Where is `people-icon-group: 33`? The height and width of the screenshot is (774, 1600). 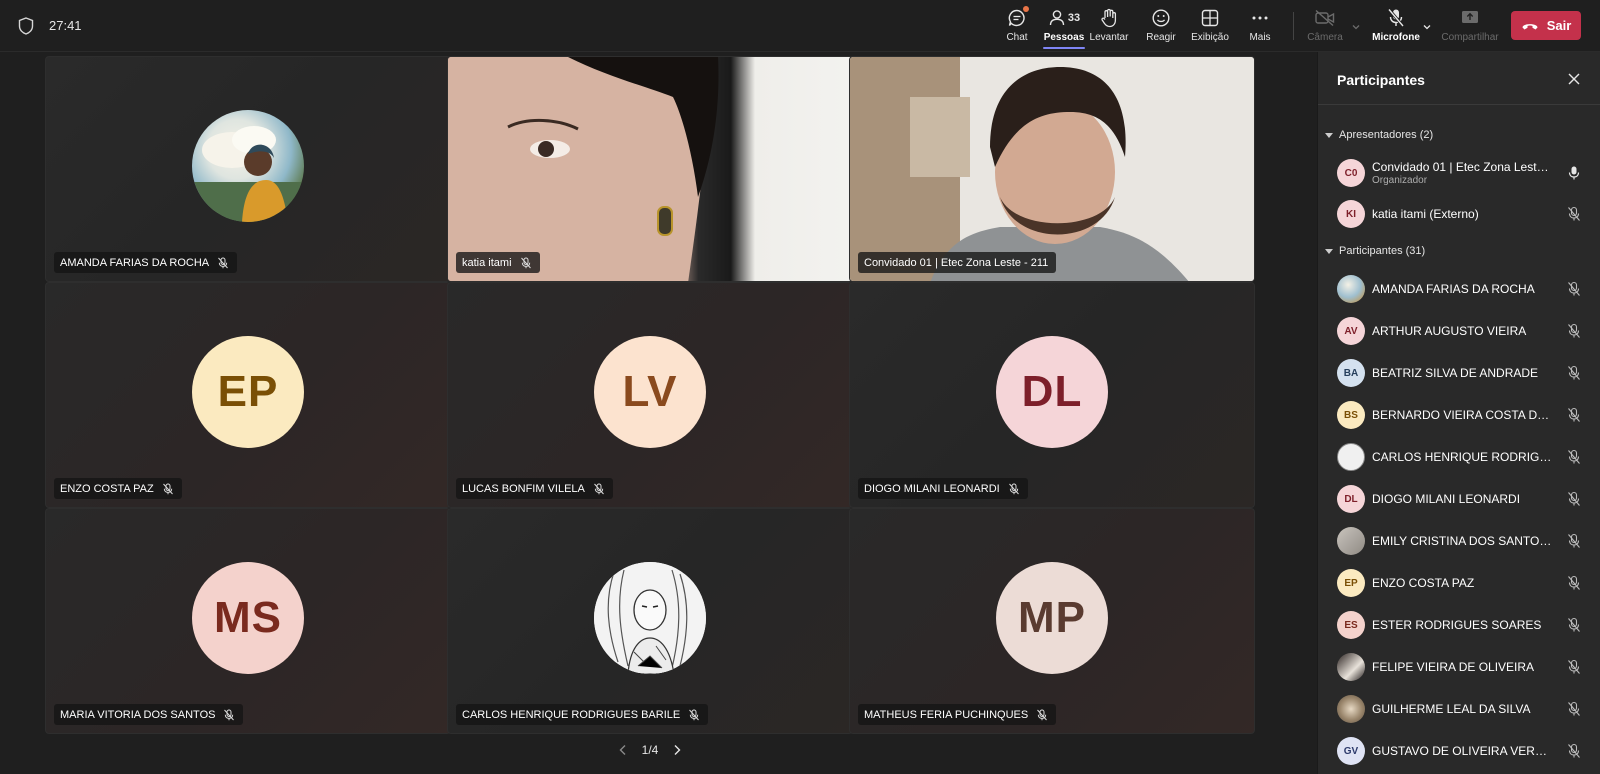 people-icon-group: 33 is located at coordinates (1064, 18).